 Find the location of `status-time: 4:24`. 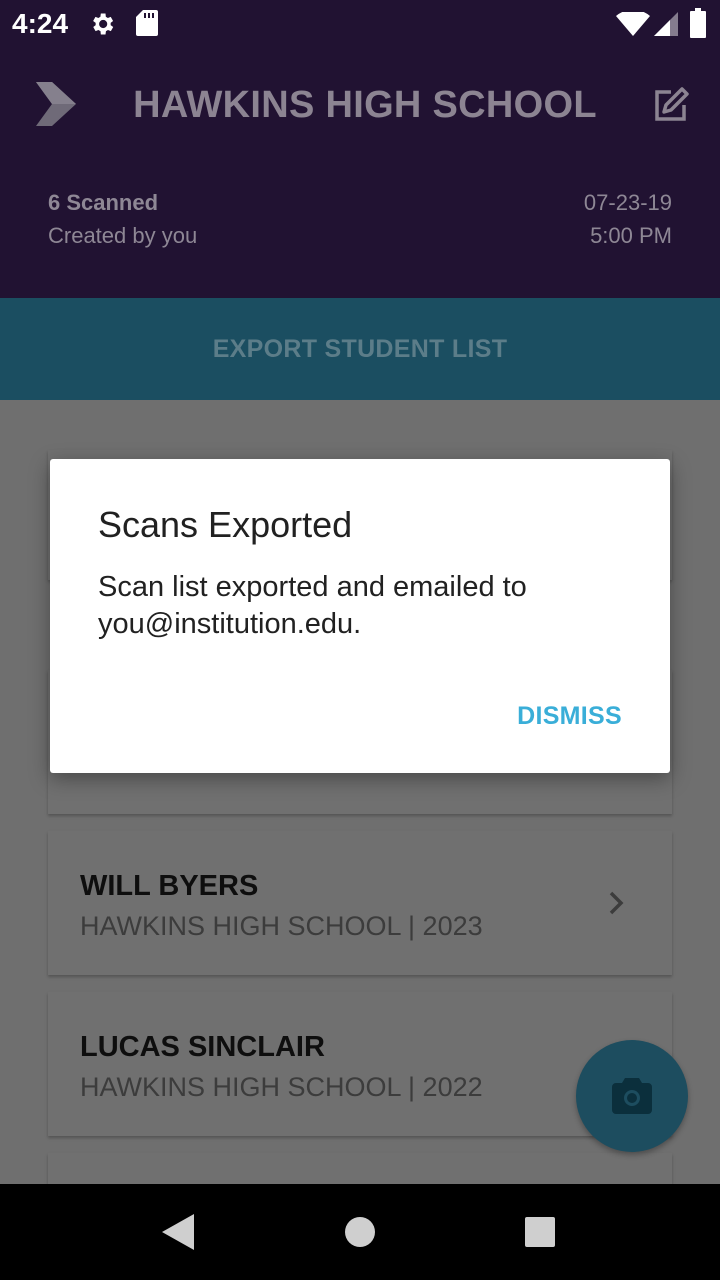

status-time: 4:24 is located at coordinates (40, 23).